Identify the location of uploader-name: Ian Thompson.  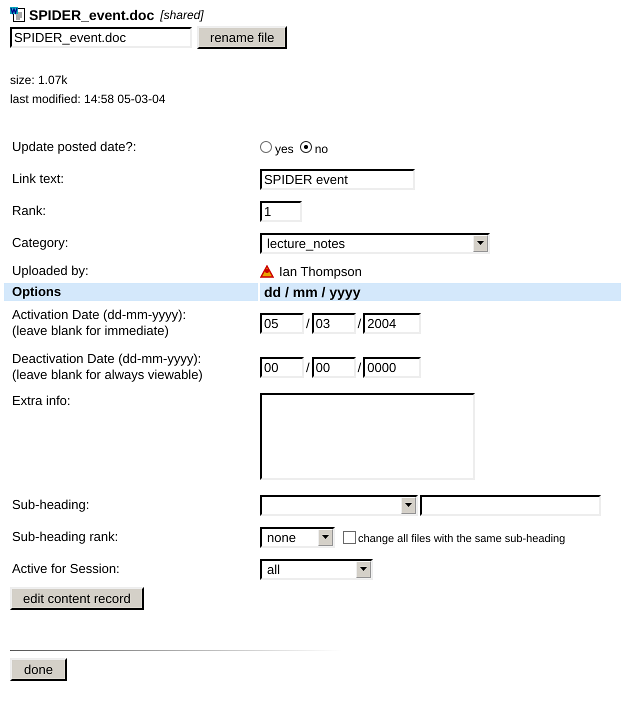
(320, 271).